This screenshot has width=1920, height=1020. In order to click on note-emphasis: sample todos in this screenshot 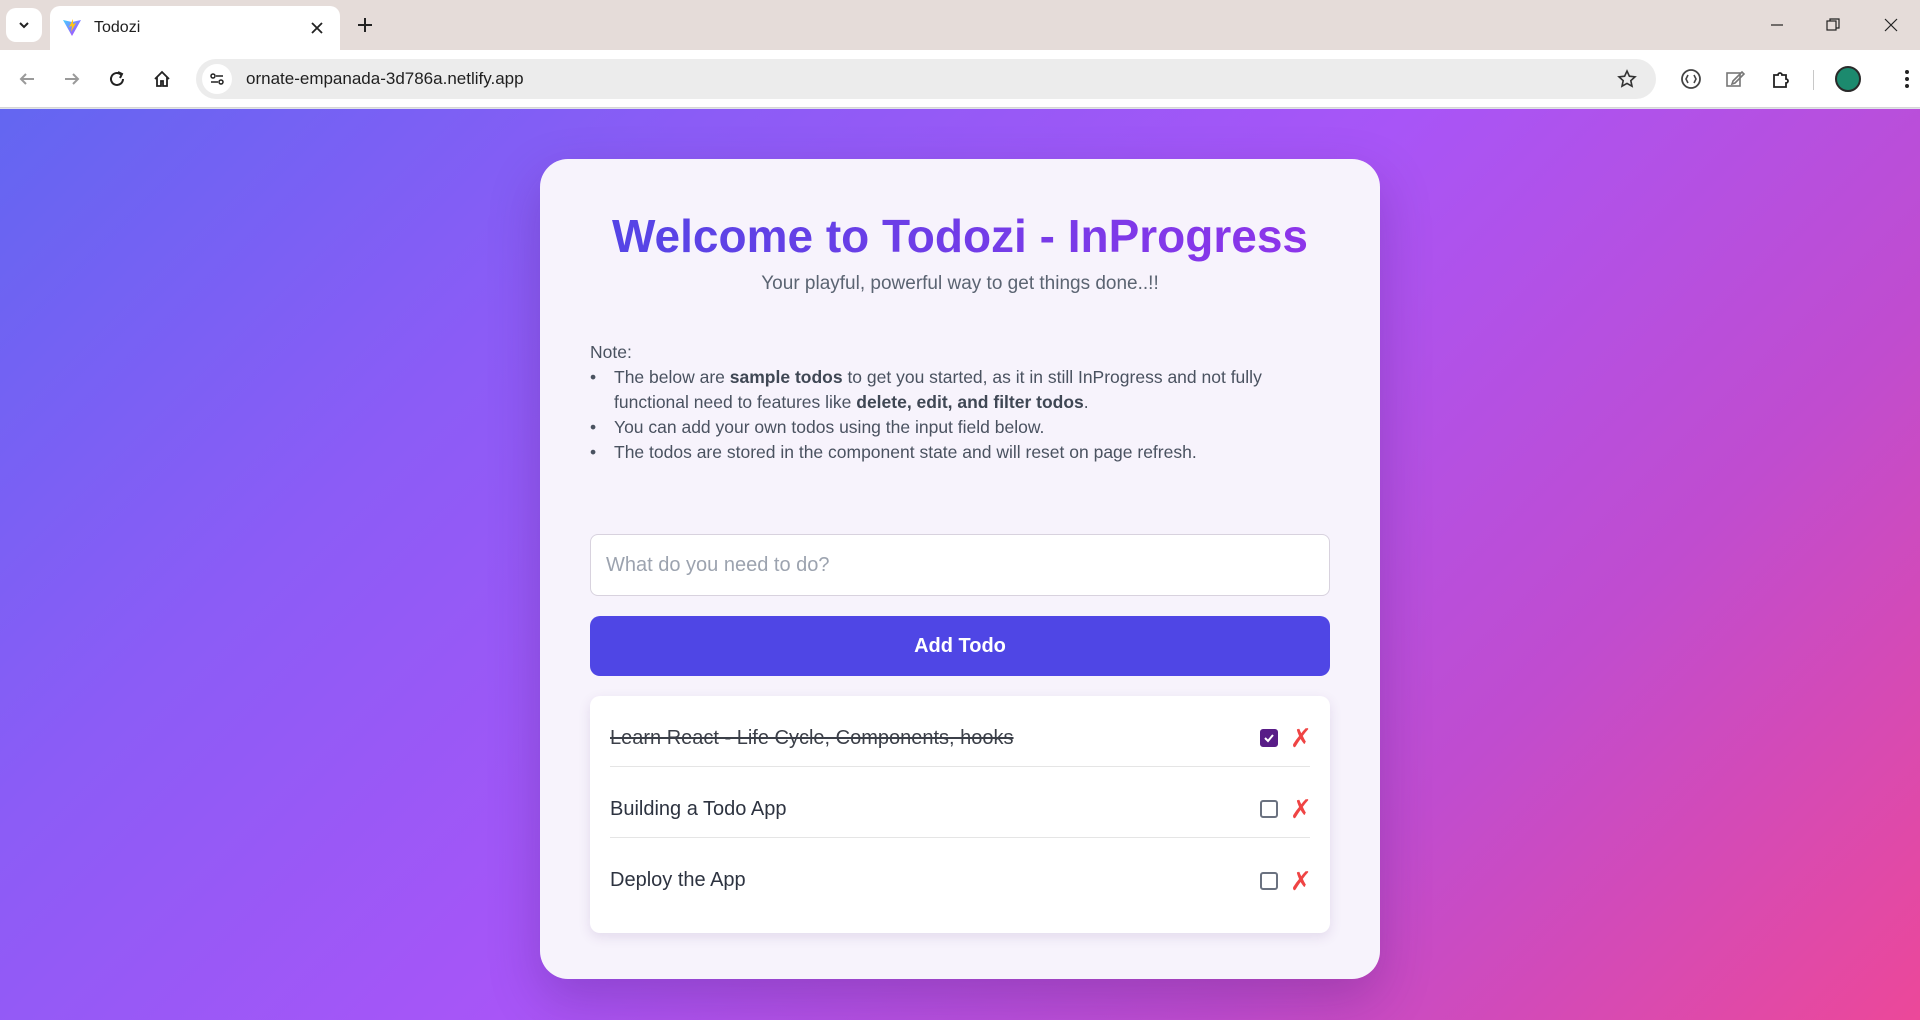, I will do `click(786, 377)`.